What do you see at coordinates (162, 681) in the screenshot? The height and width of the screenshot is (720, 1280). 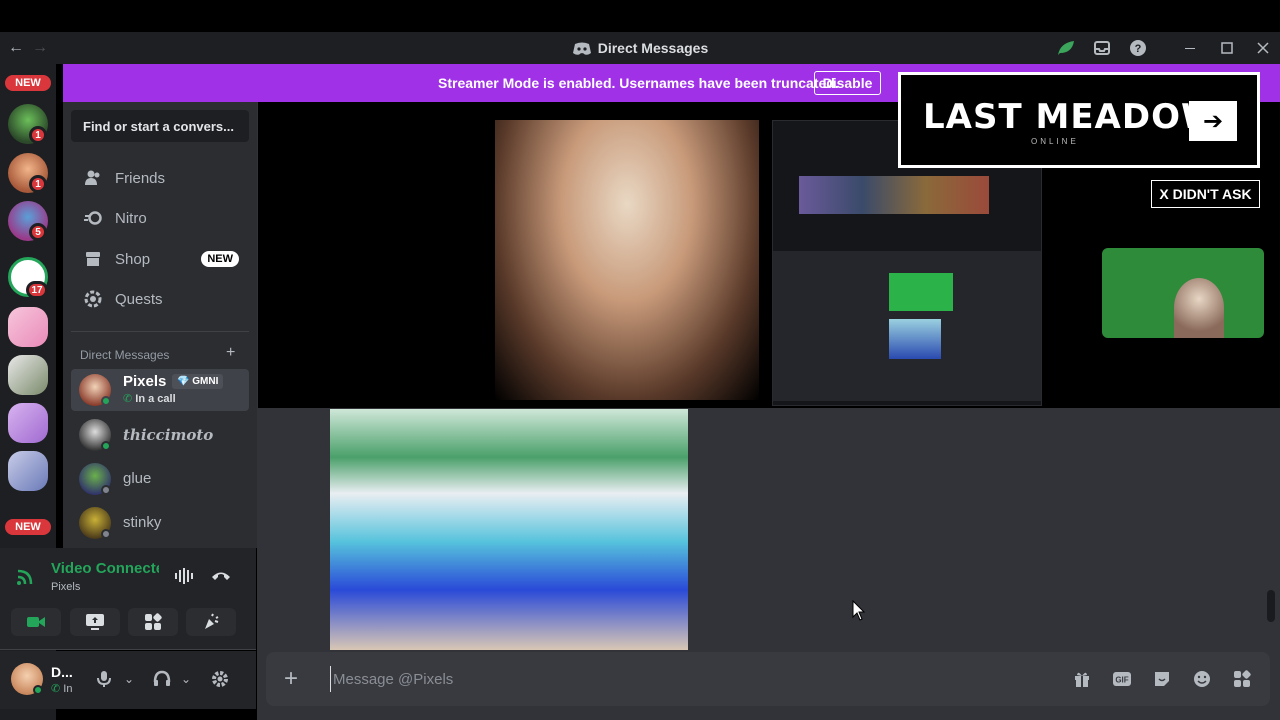 I see `headphones-icon` at bounding box center [162, 681].